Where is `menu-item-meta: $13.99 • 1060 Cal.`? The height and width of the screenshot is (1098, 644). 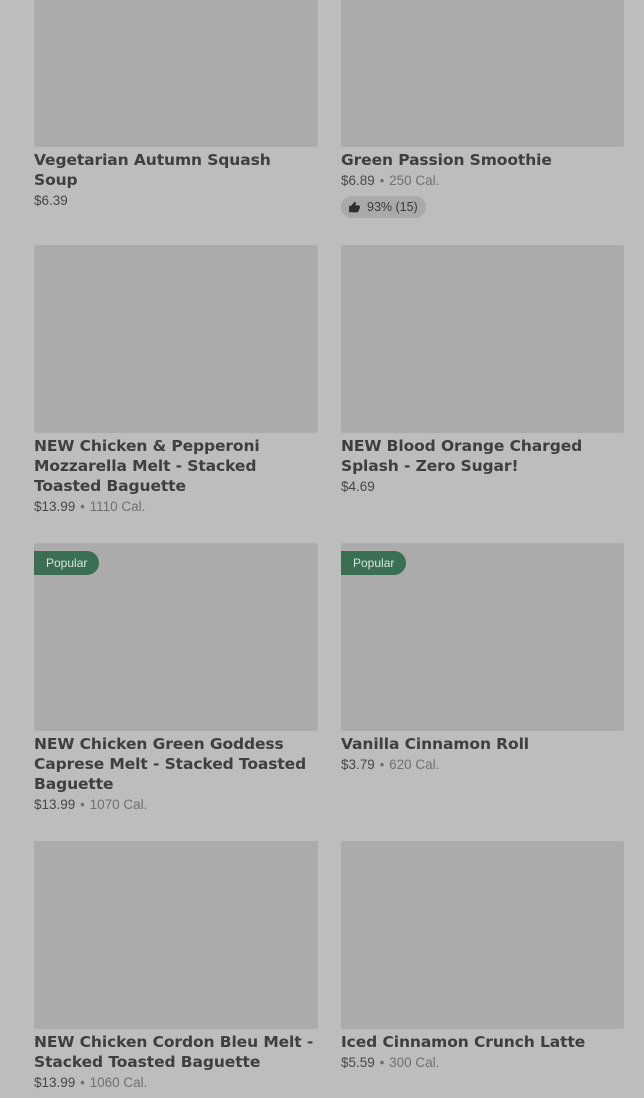 menu-item-meta: $13.99 • 1060 Cal. is located at coordinates (176, 1083).